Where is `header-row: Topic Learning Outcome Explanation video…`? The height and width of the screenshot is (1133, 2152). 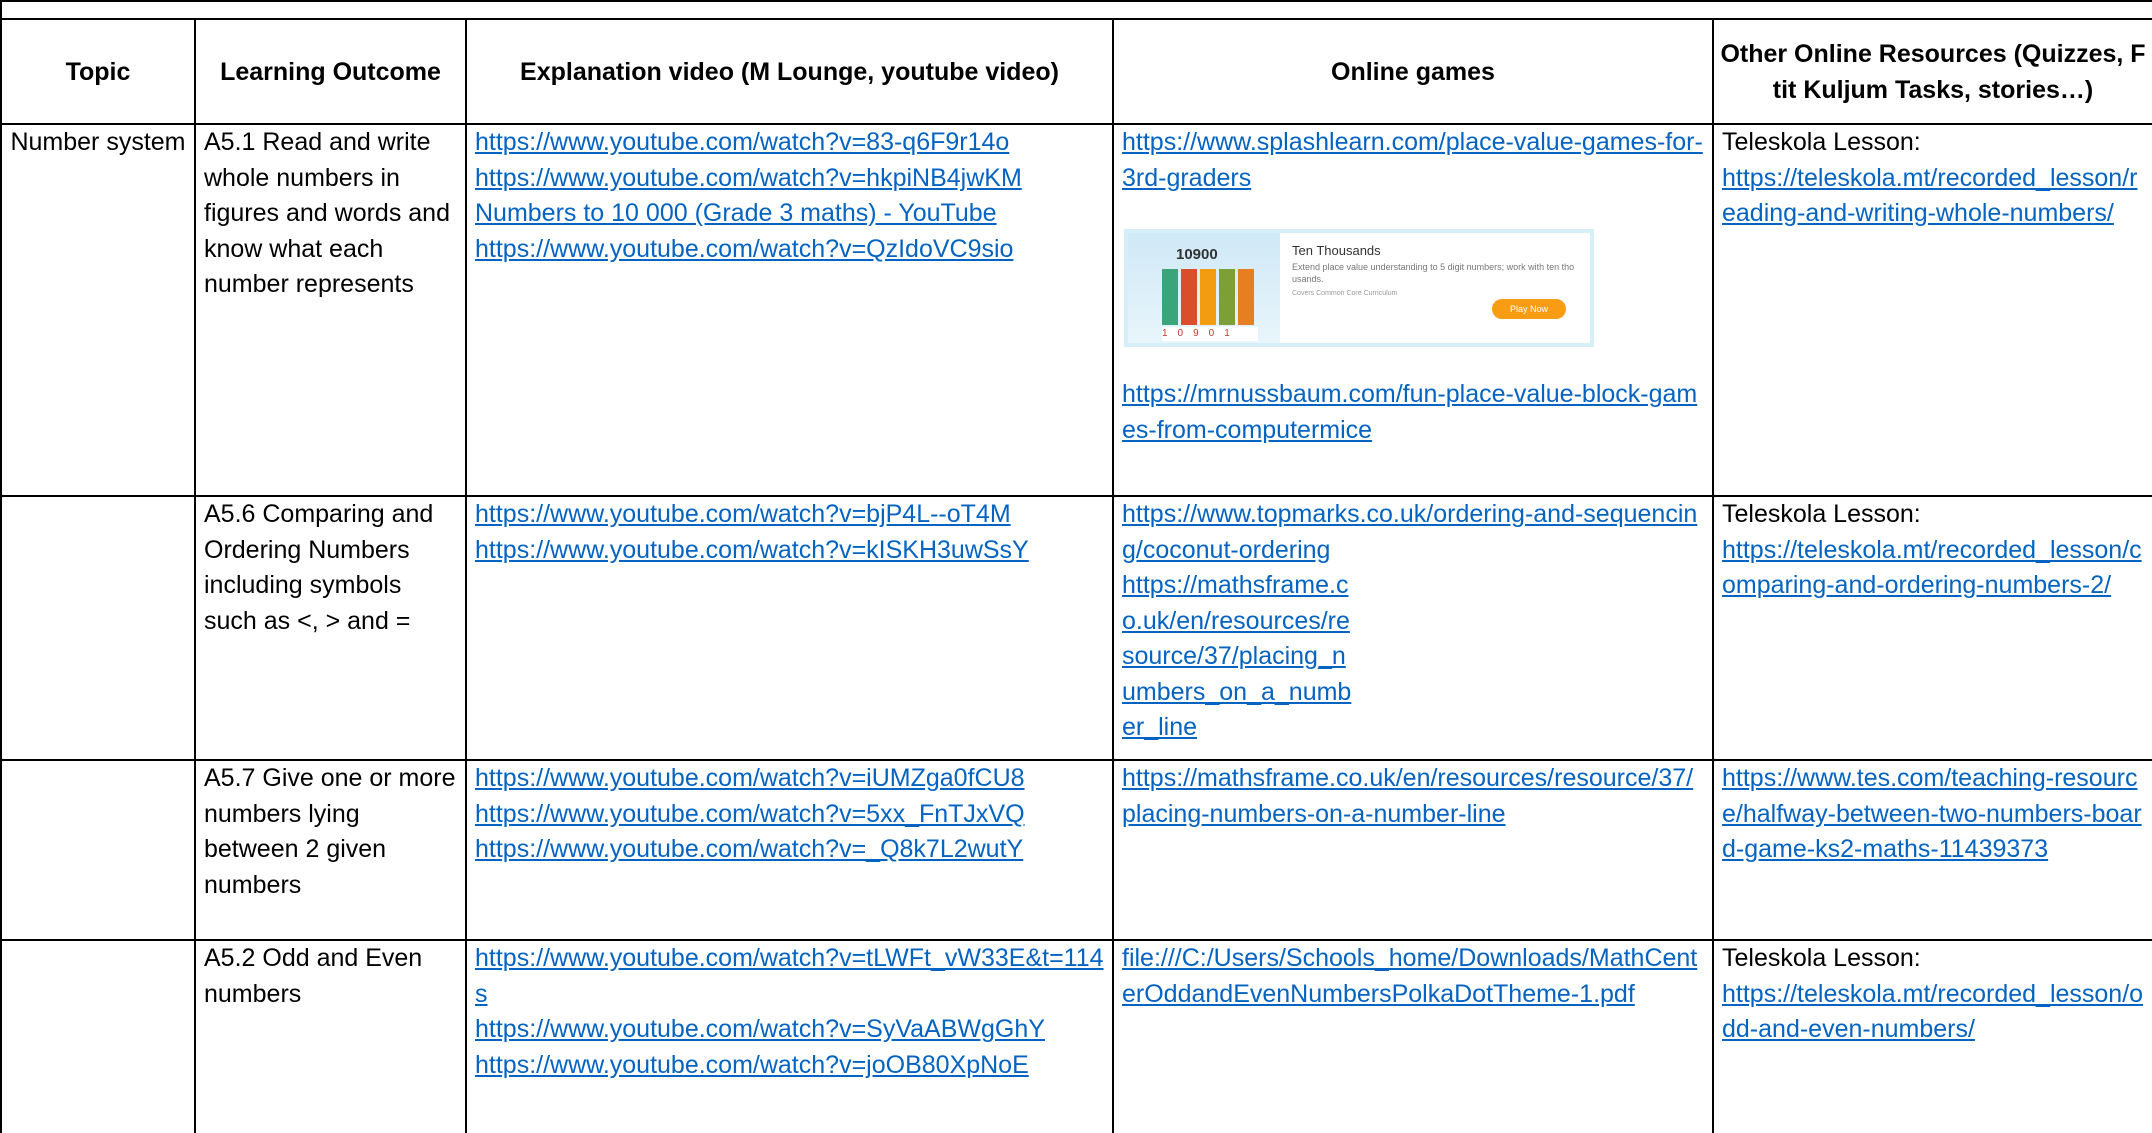
header-row: Topic Learning Outcome Explanation video… is located at coordinates (1076, 71).